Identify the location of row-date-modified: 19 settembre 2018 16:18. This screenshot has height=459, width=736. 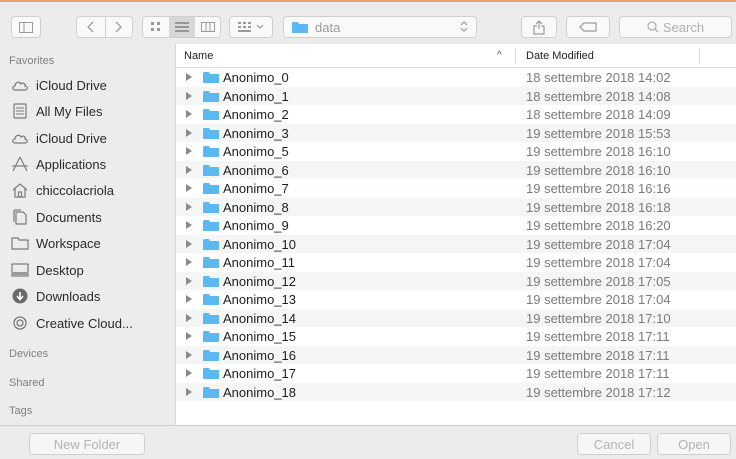
(598, 207).